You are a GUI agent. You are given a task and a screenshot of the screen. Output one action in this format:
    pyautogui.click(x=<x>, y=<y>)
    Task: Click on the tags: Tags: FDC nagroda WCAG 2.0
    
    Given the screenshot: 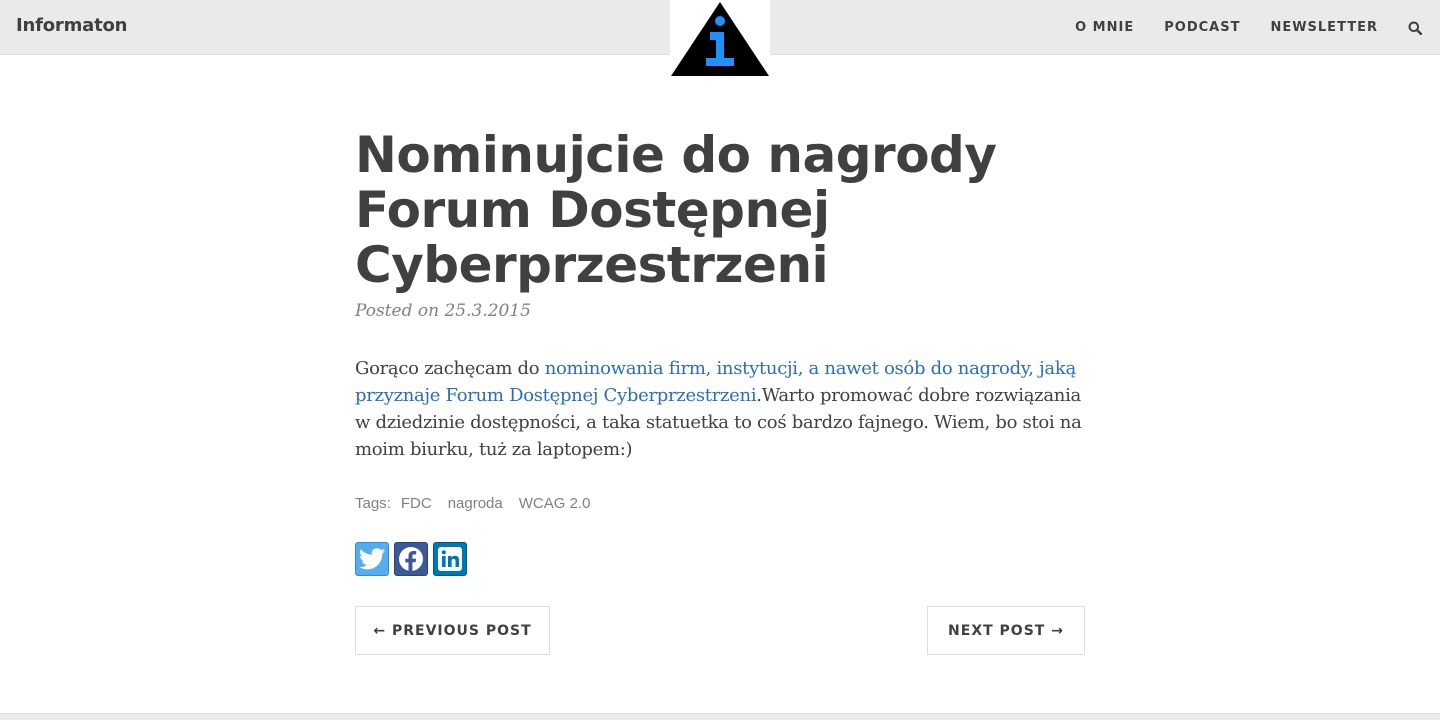 What is the action you would take?
    pyautogui.click(x=720, y=503)
    